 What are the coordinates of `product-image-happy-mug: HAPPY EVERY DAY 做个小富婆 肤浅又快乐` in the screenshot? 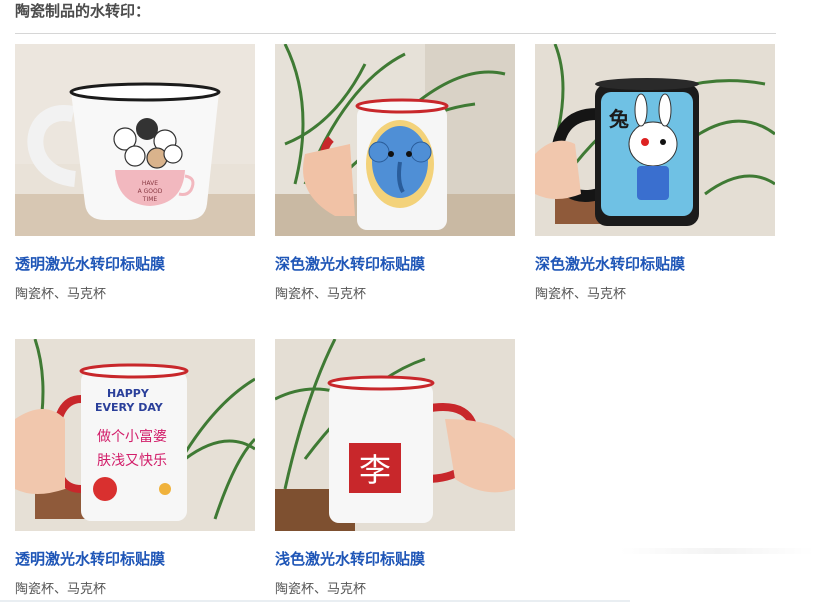 It's located at (135, 435).